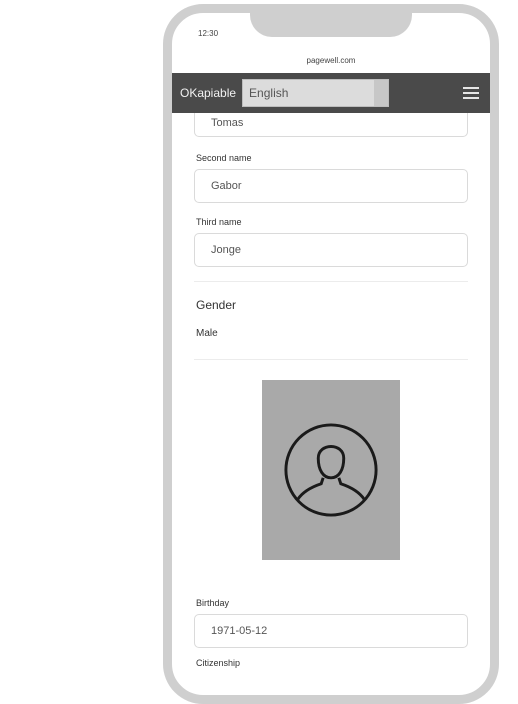 The height and width of the screenshot is (704, 518). Describe the element at coordinates (269, 93) in the screenshot. I see `language-value: English` at that location.